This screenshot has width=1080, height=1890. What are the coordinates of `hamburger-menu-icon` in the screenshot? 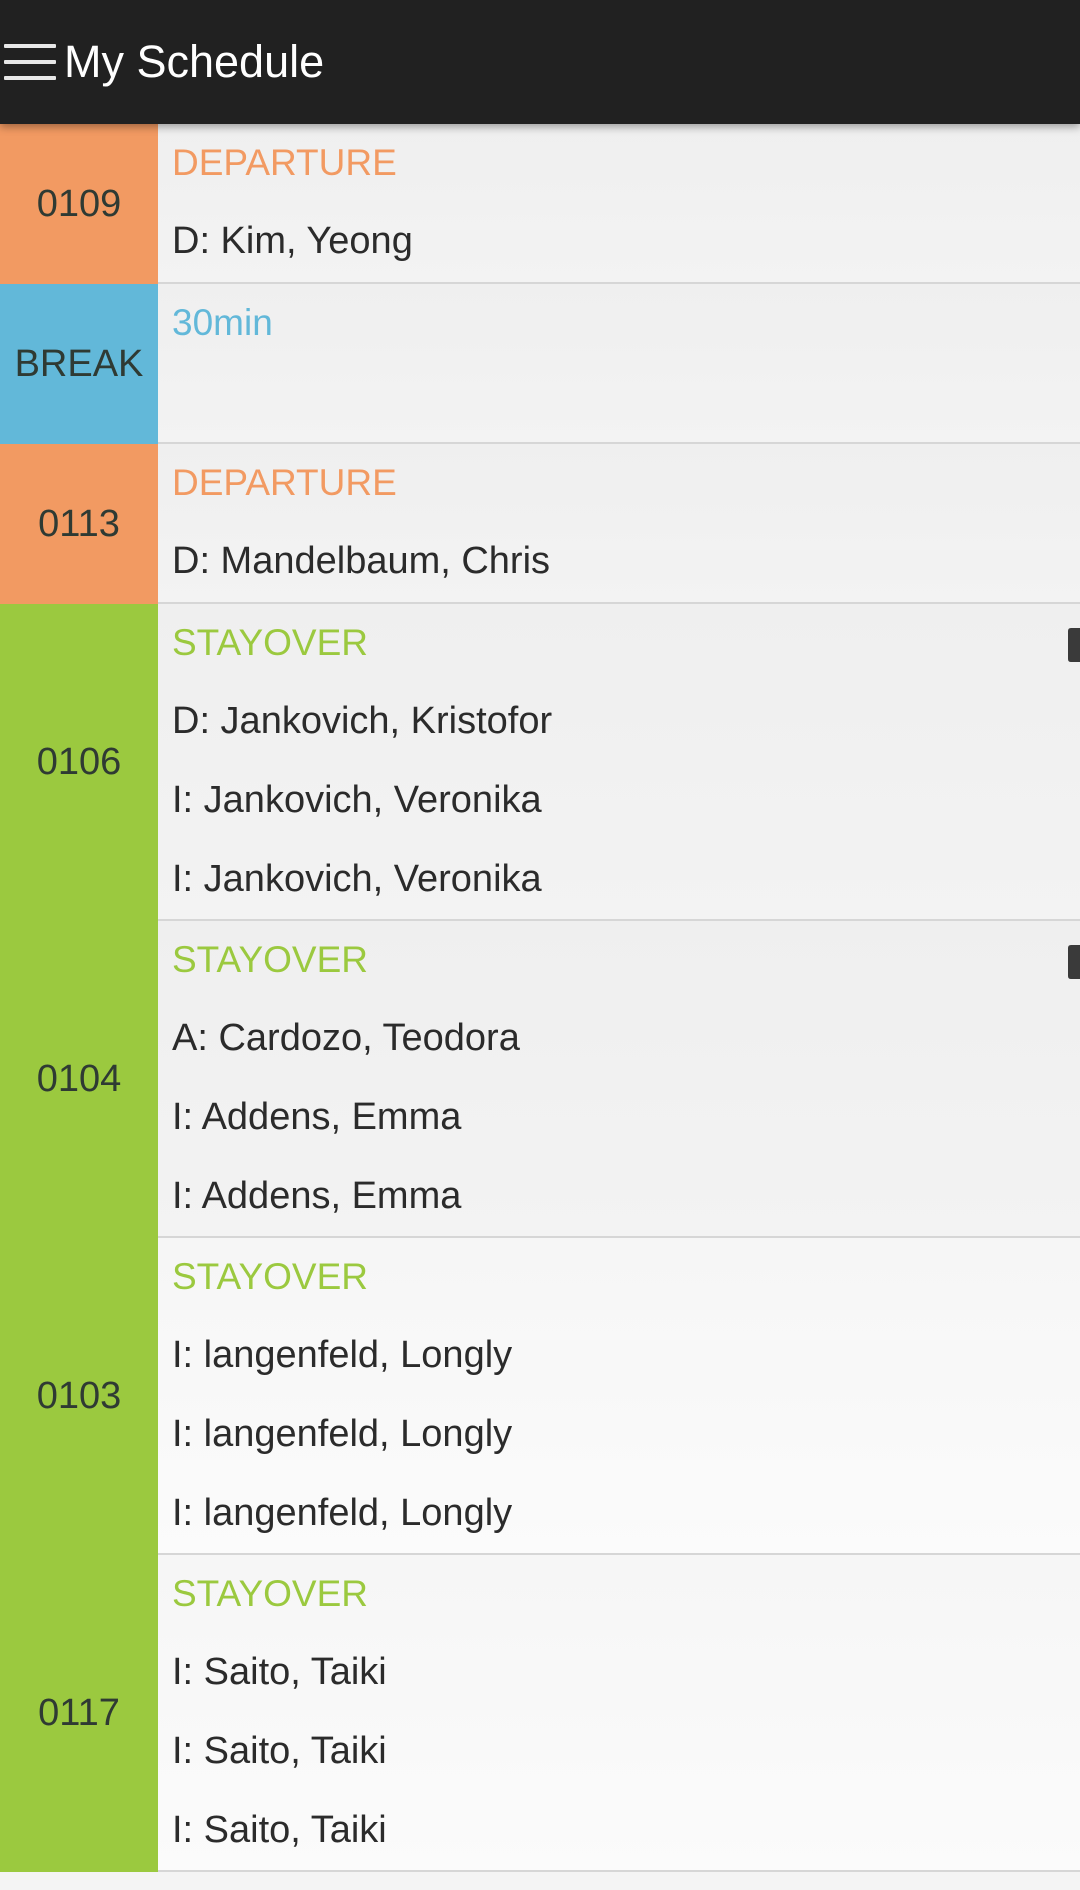 It's located at (30, 62).